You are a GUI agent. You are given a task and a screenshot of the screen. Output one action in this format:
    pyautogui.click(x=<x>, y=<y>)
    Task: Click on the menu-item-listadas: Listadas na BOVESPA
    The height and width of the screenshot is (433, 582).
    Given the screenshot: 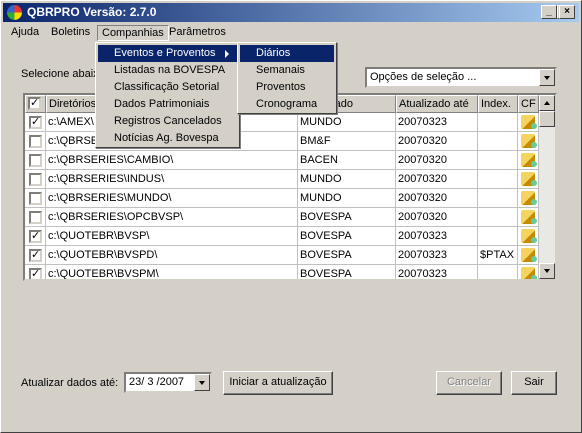 What is the action you would take?
    pyautogui.click(x=167, y=70)
    